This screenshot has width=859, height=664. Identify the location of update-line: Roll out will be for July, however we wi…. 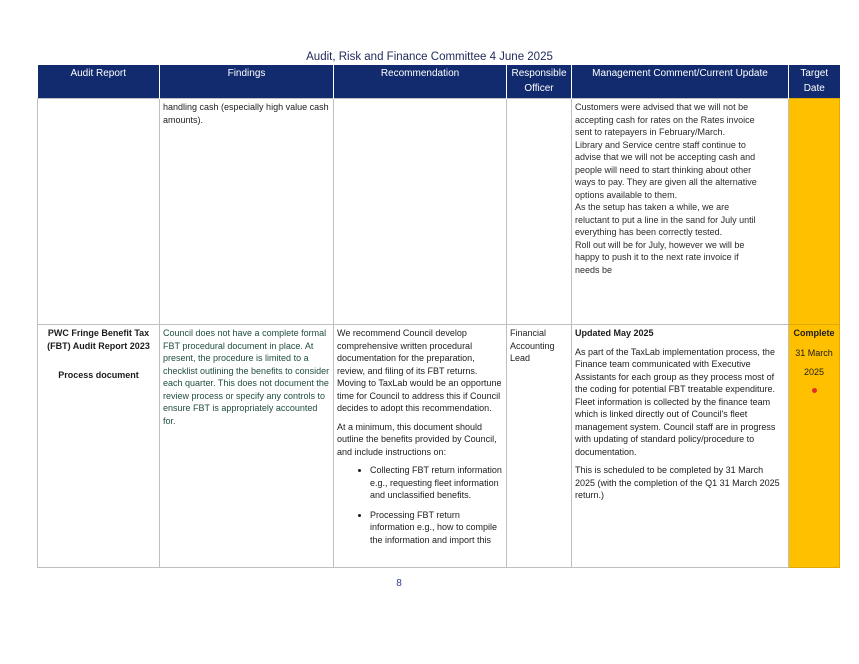
(660, 244).